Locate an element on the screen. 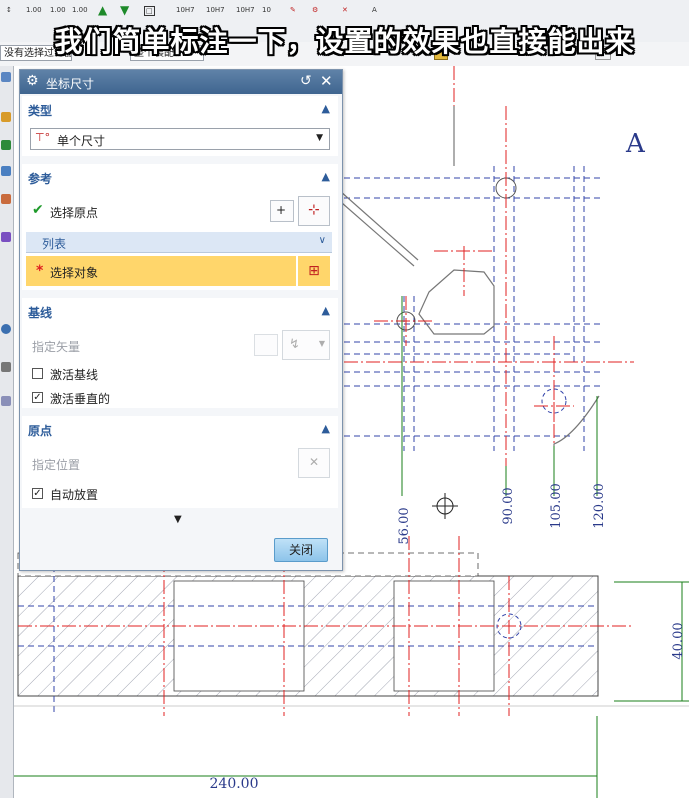 This screenshot has height=798, width=689. upper-view is located at coordinates (474, 308).